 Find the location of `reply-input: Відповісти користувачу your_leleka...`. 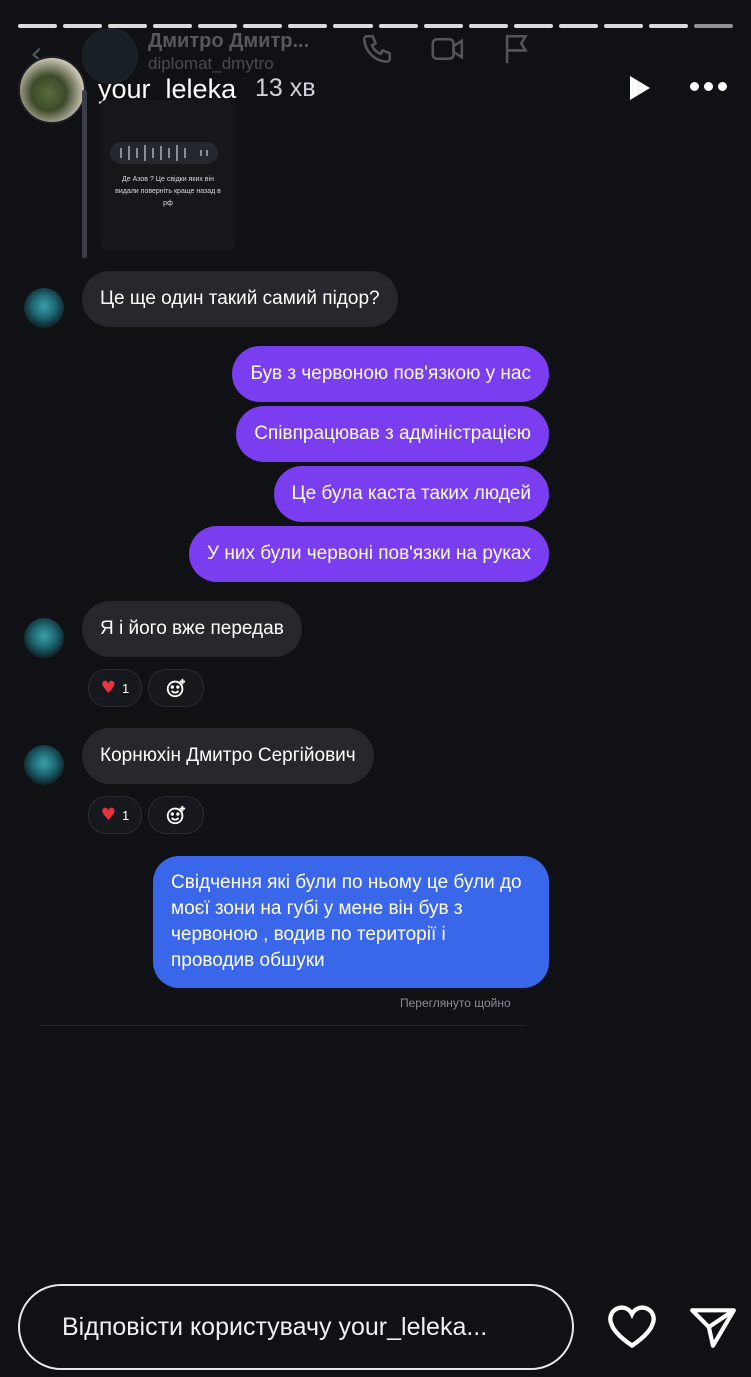

reply-input: Відповісти користувачу your_leleka... is located at coordinates (296, 1327).